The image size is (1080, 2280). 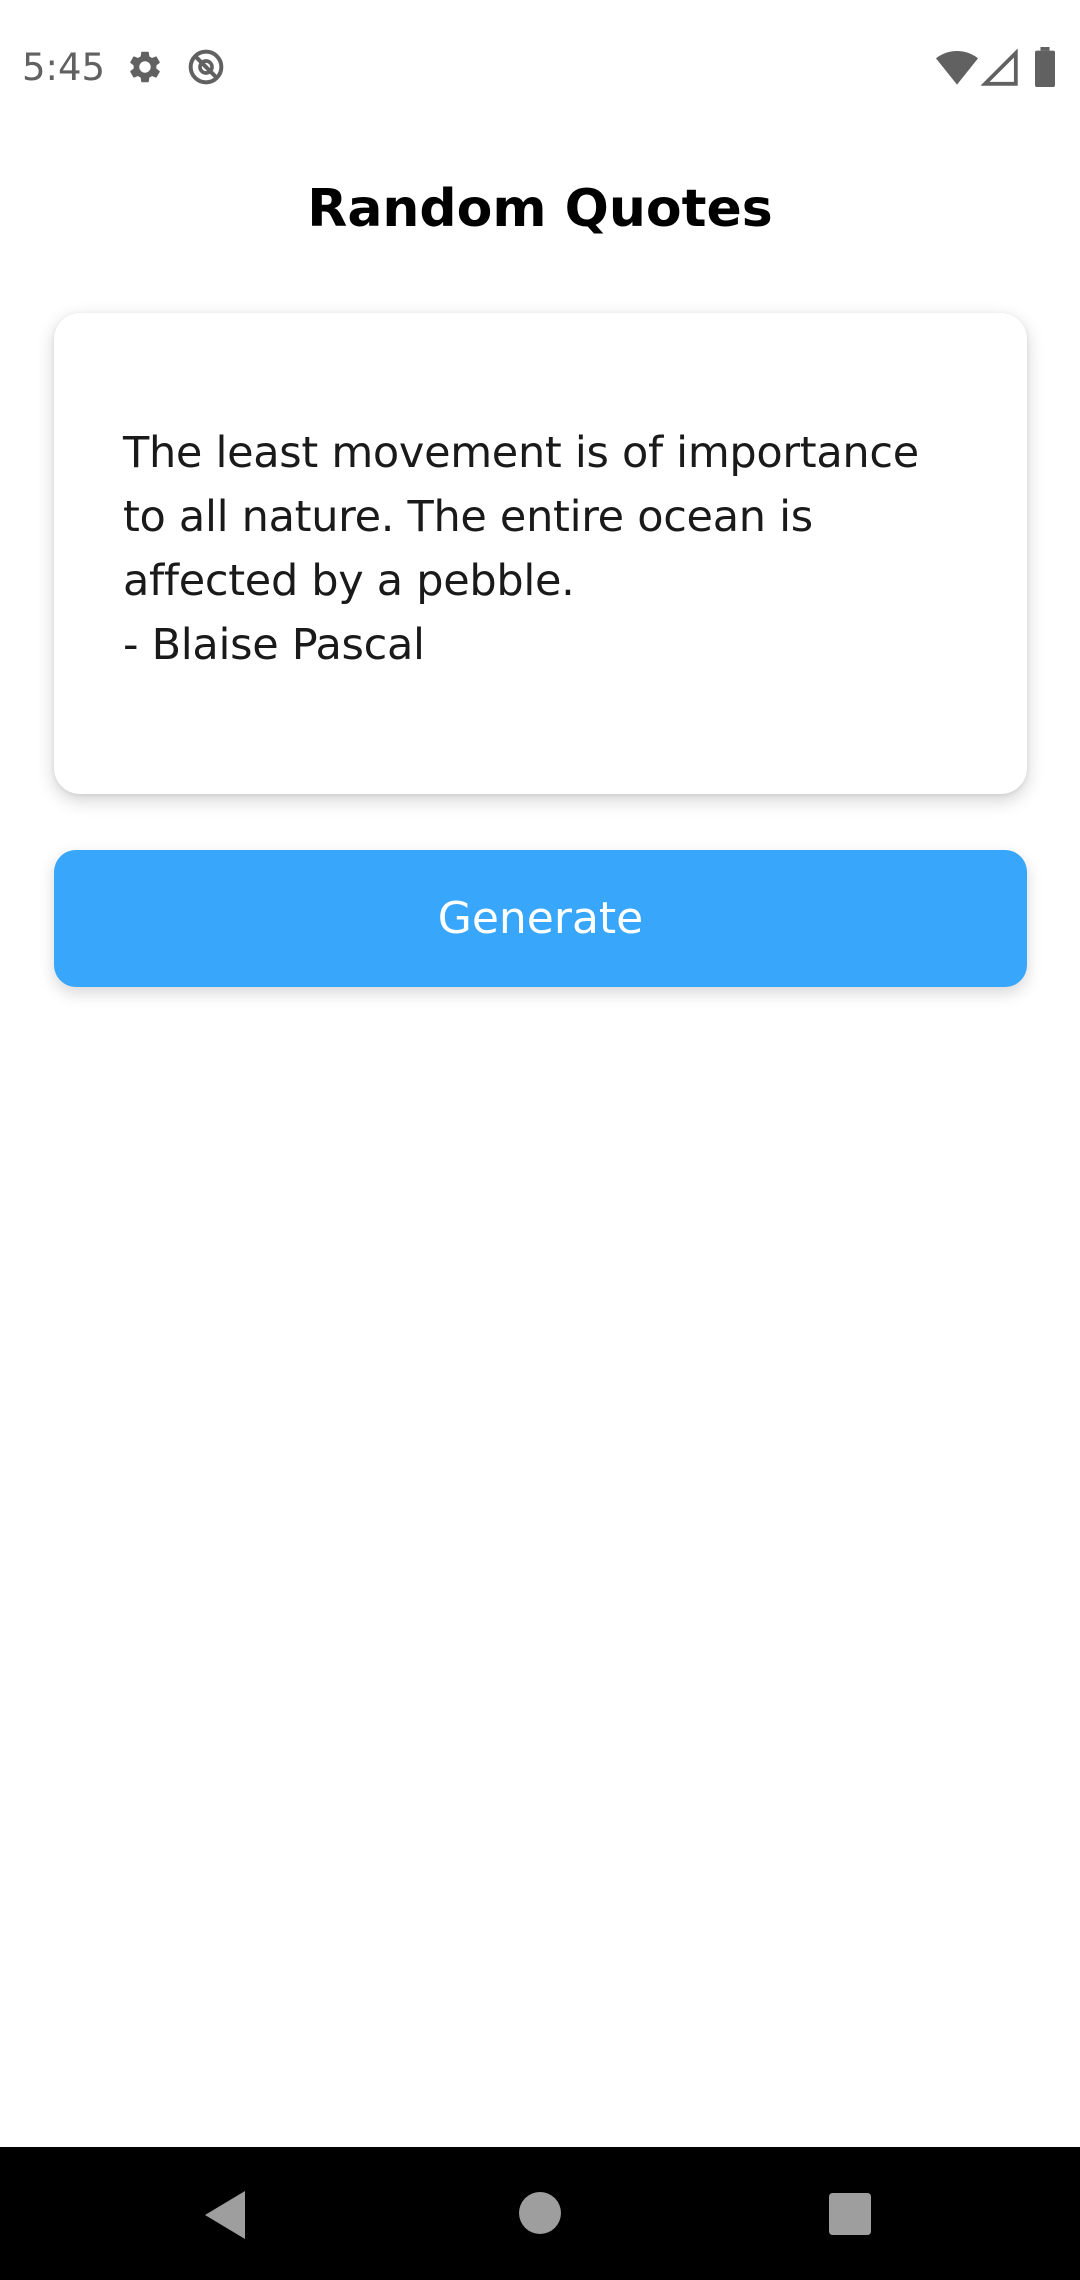 I want to click on cellular-signal-icon, so click(x=1000, y=68).